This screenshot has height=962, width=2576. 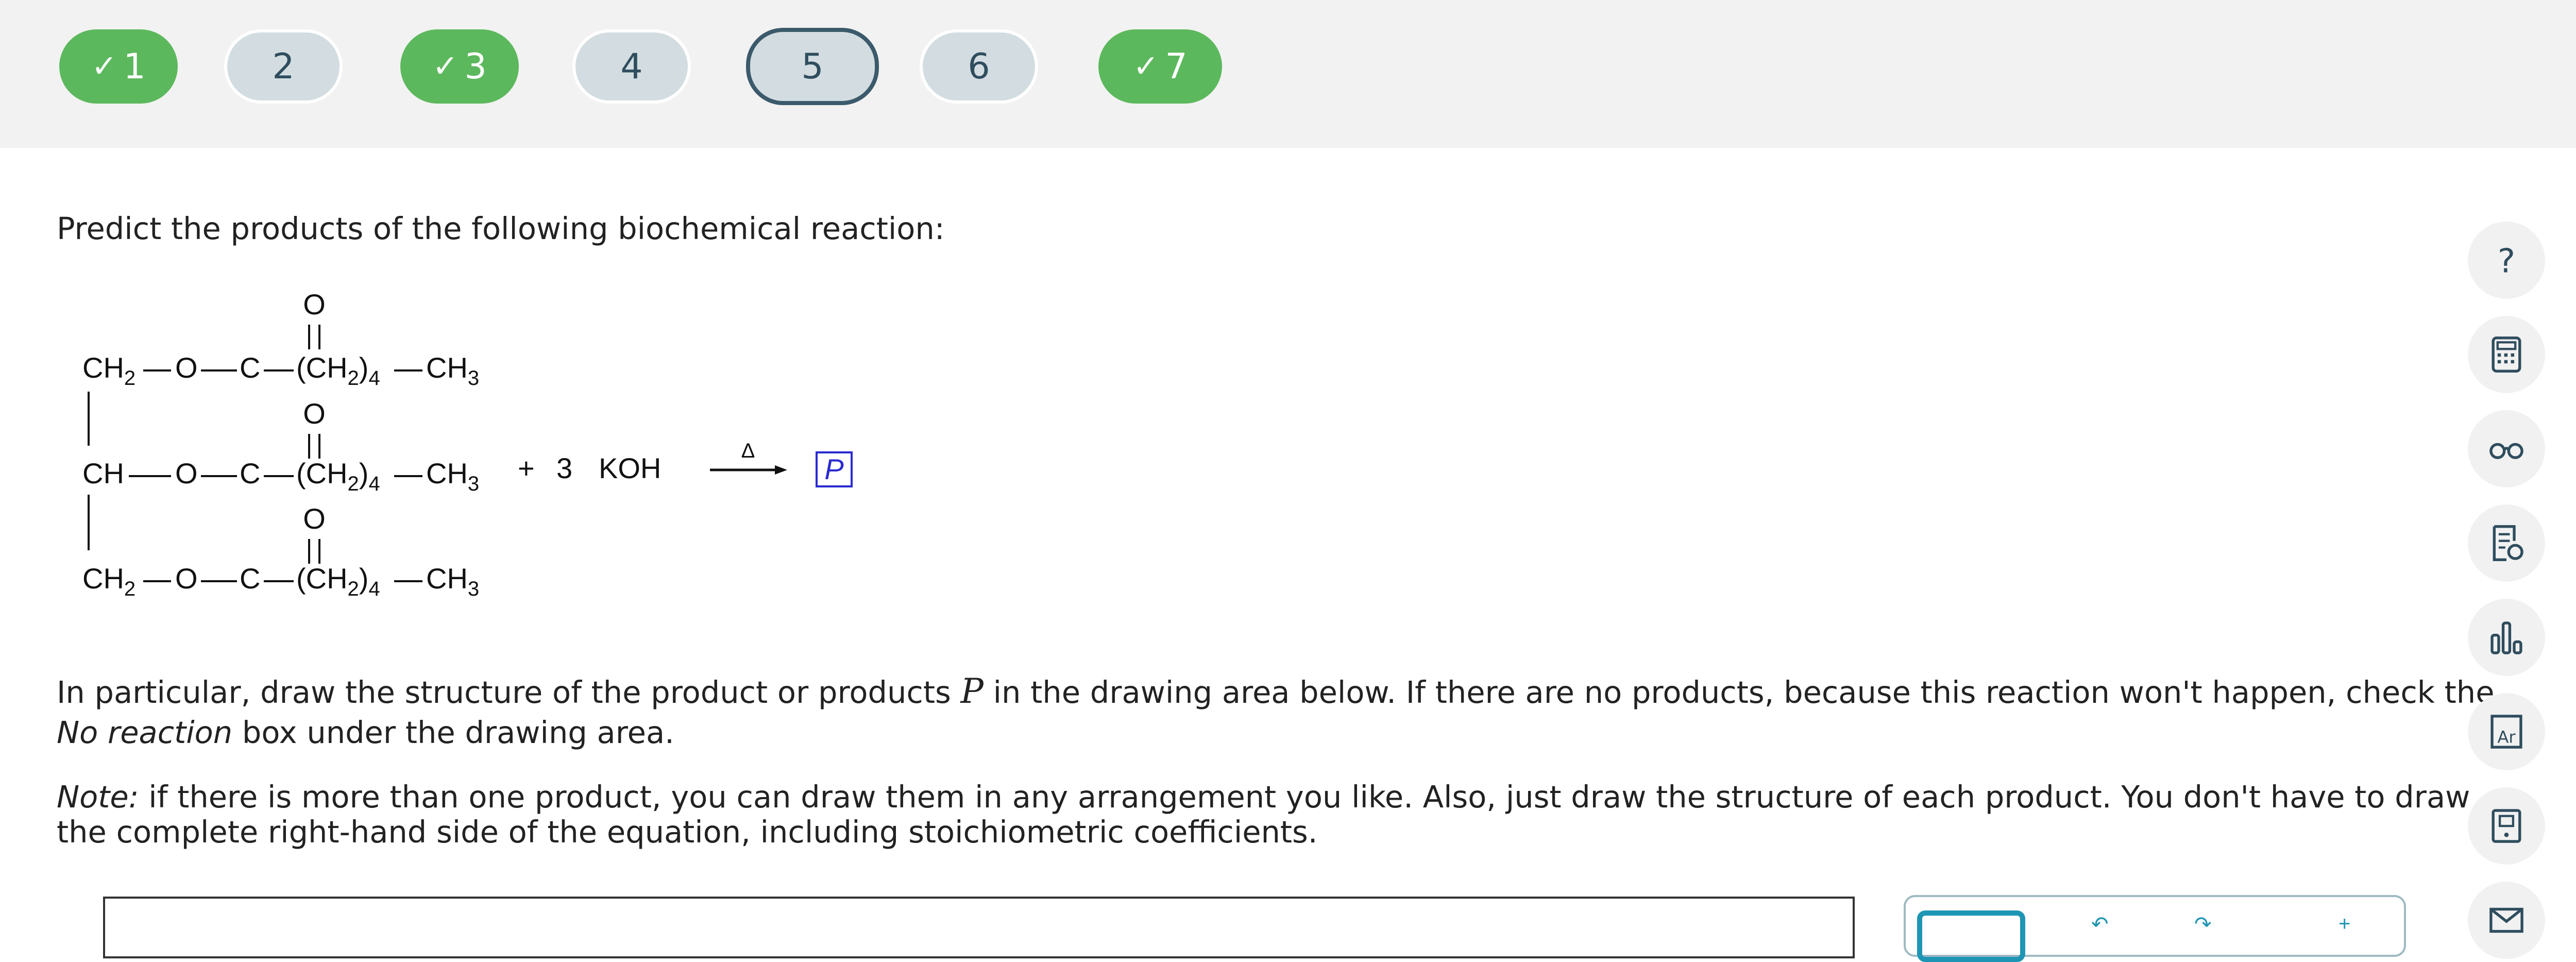 I want to click on mail-icon, so click(x=2506, y=920).